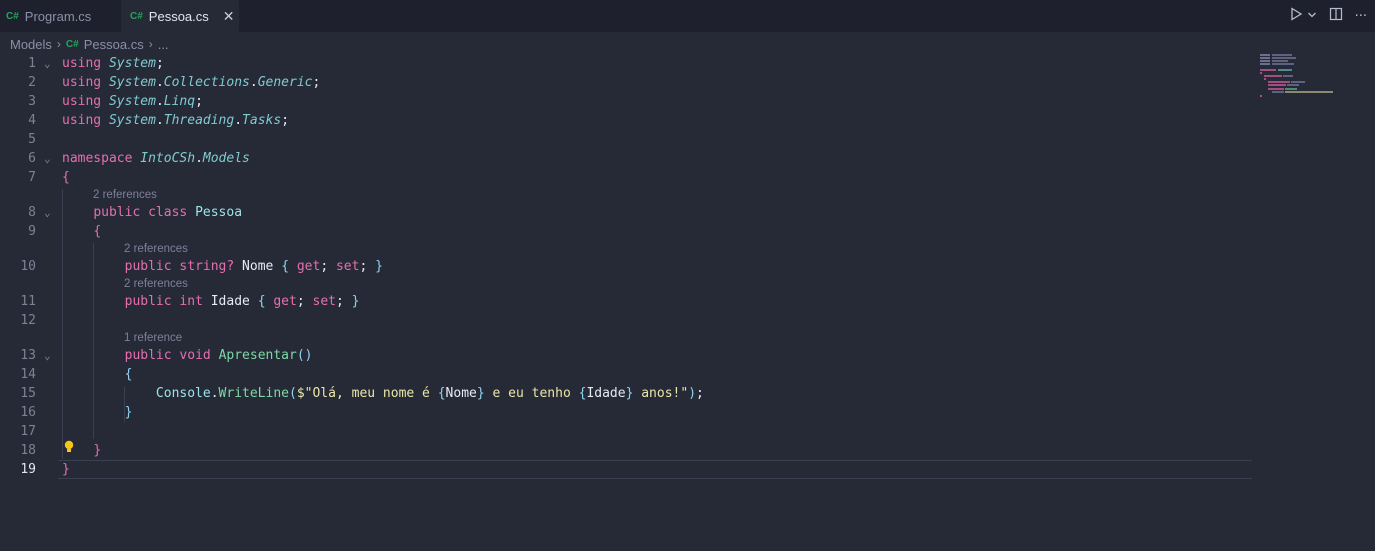 This screenshot has height=551, width=1375. What do you see at coordinates (626, 320) in the screenshot?
I see `code-line: 12` at bounding box center [626, 320].